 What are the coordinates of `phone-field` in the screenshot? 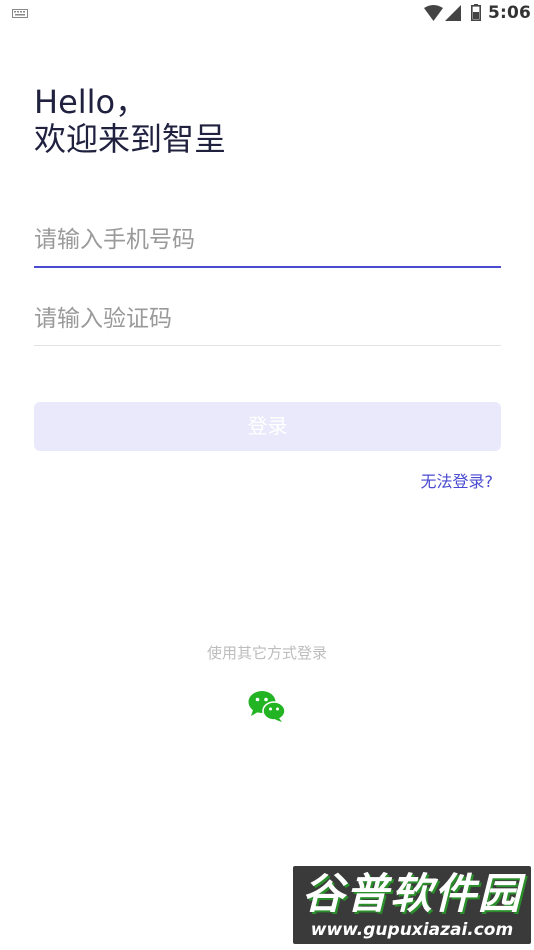 It's located at (267, 241).